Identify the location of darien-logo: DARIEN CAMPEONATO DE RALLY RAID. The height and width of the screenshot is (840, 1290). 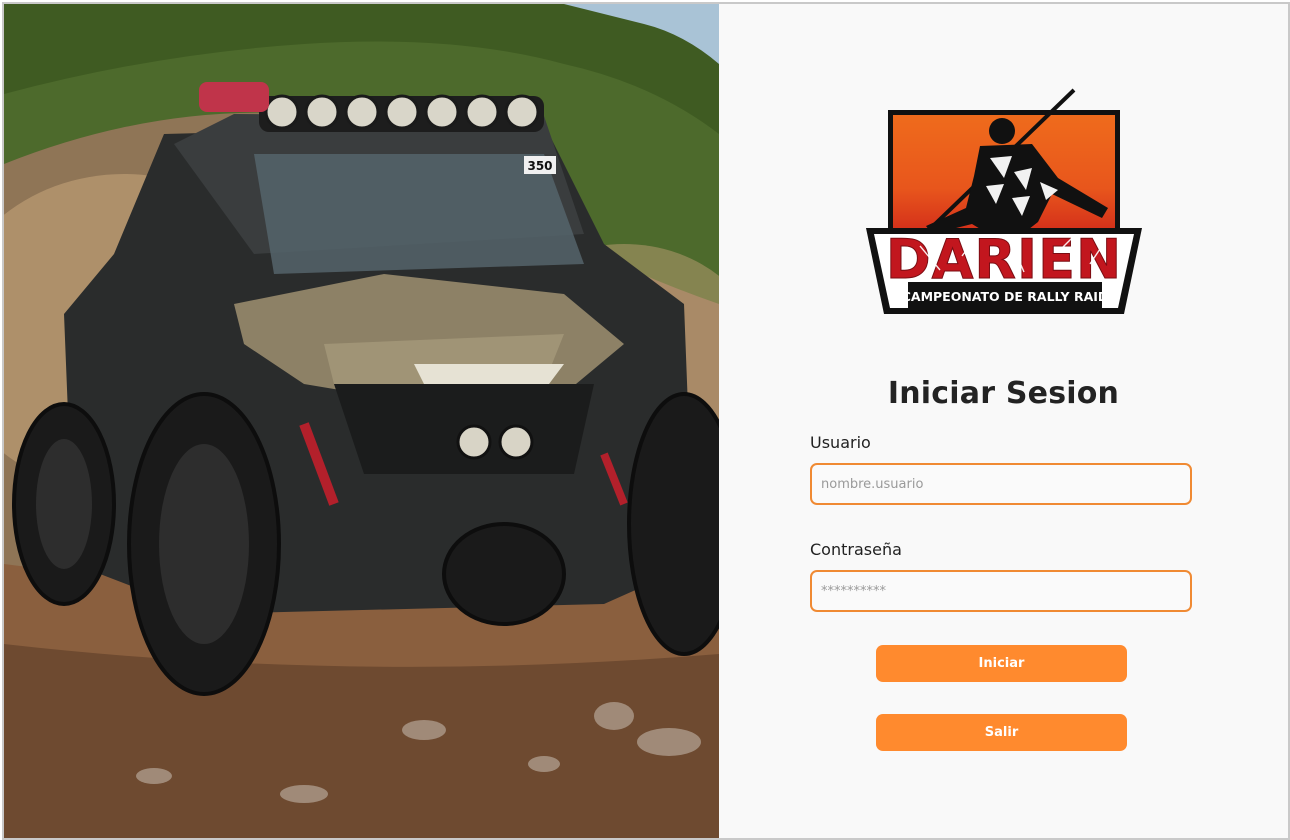
(1004, 201).